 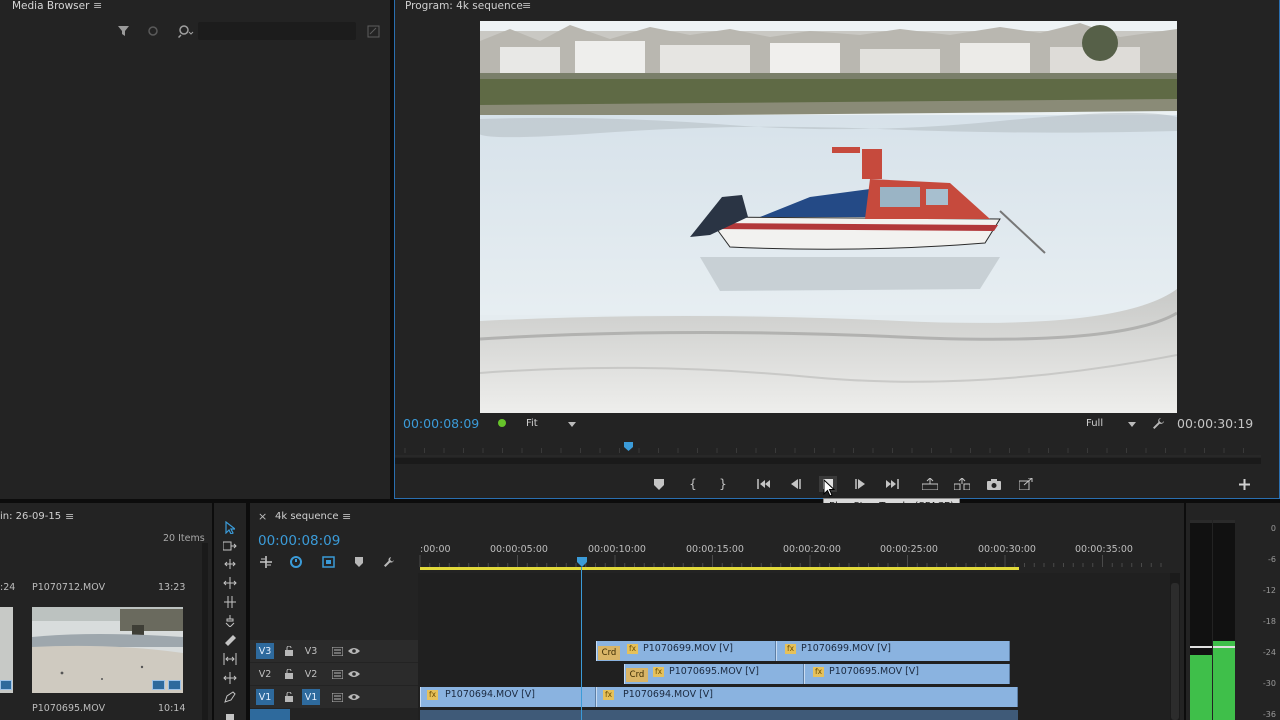 What do you see at coordinates (764, 484) in the screenshot?
I see `go-to-in-icon` at bounding box center [764, 484].